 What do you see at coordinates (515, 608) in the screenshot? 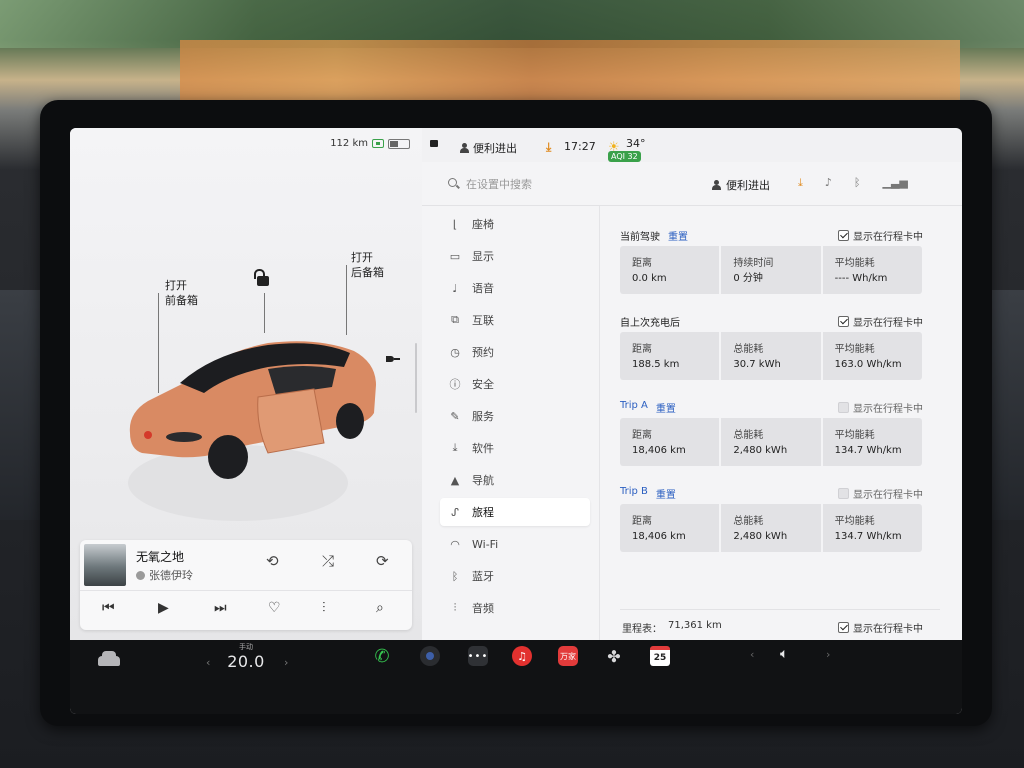
I see `menu-item-audio: ⫶ 音频` at bounding box center [515, 608].